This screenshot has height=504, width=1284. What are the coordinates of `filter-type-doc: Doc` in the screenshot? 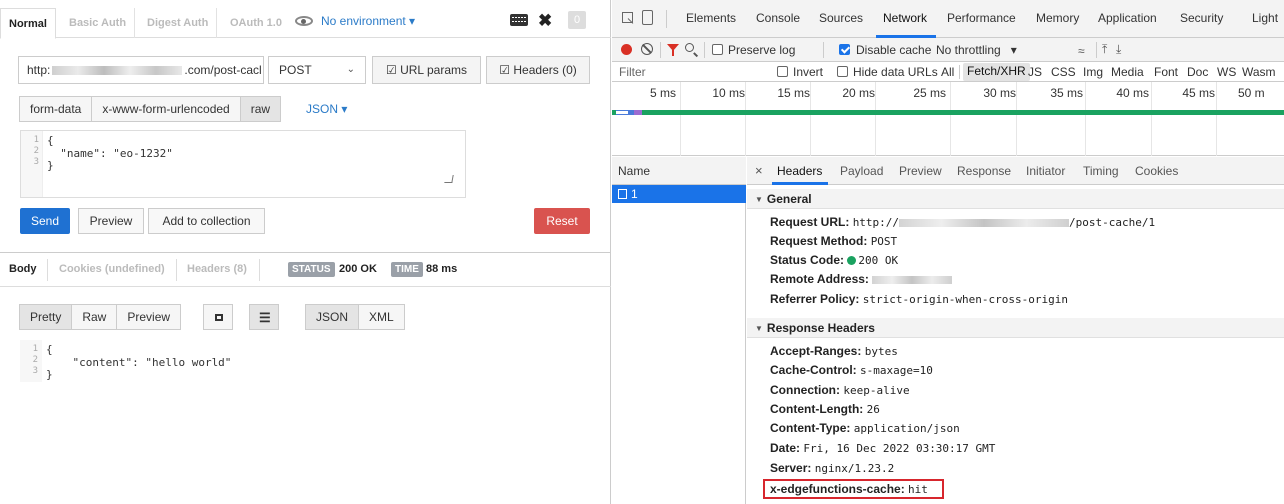 It's located at (1197, 72).